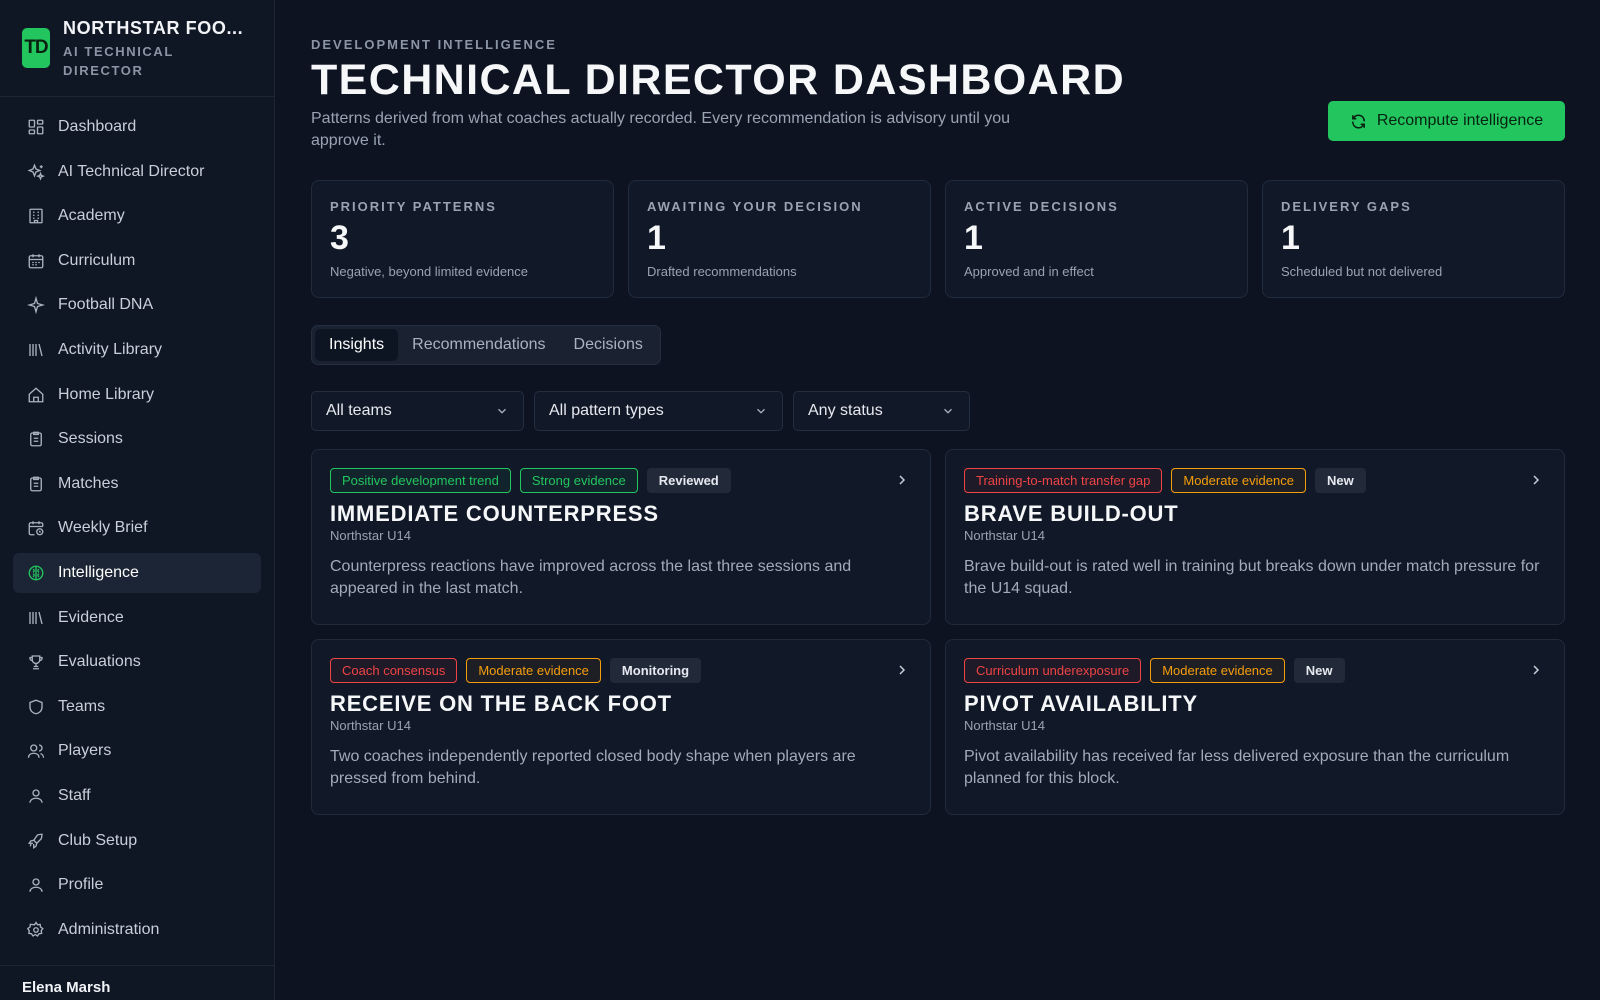  What do you see at coordinates (36, 573) in the screenshot?
I see `brain-icon` at bounding box center [36, 573].